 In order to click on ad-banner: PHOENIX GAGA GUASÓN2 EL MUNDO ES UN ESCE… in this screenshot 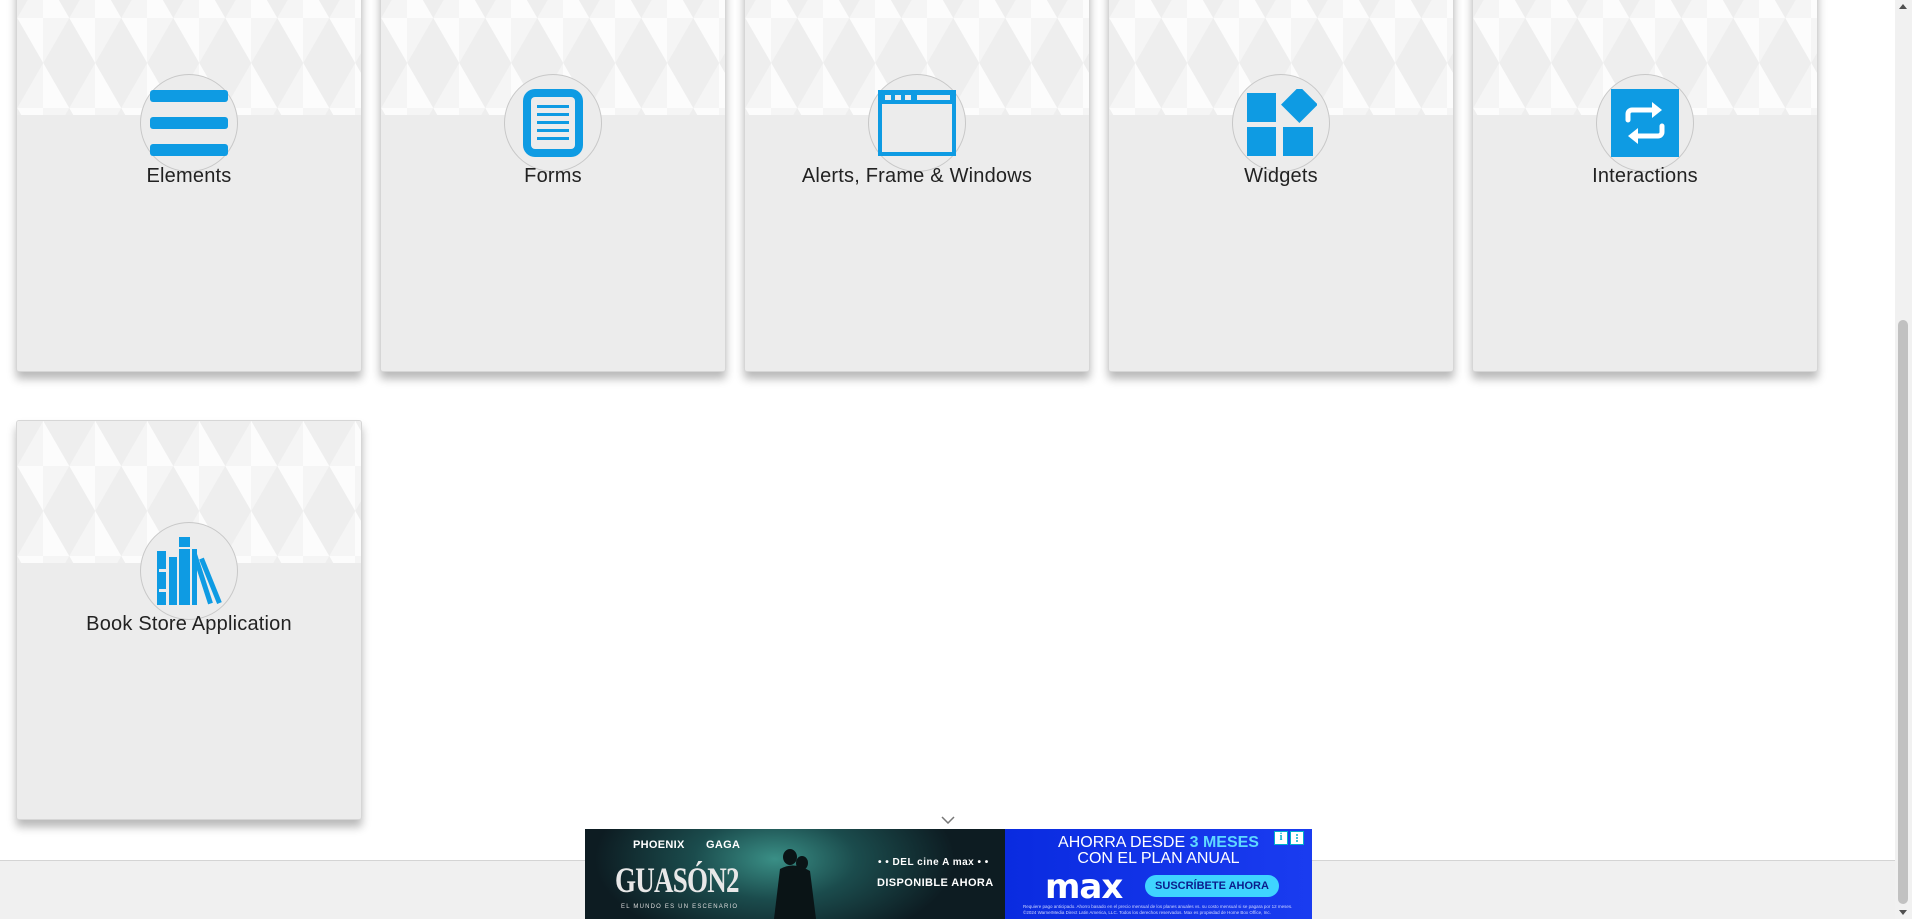, I will do `click(948, 874)`.